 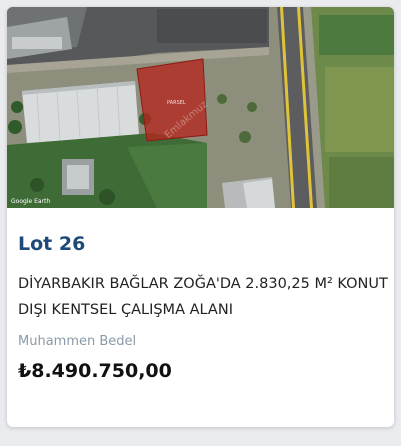 I want to click on estimate-label: Muhammen Bedel, so click(x=77, y=341).